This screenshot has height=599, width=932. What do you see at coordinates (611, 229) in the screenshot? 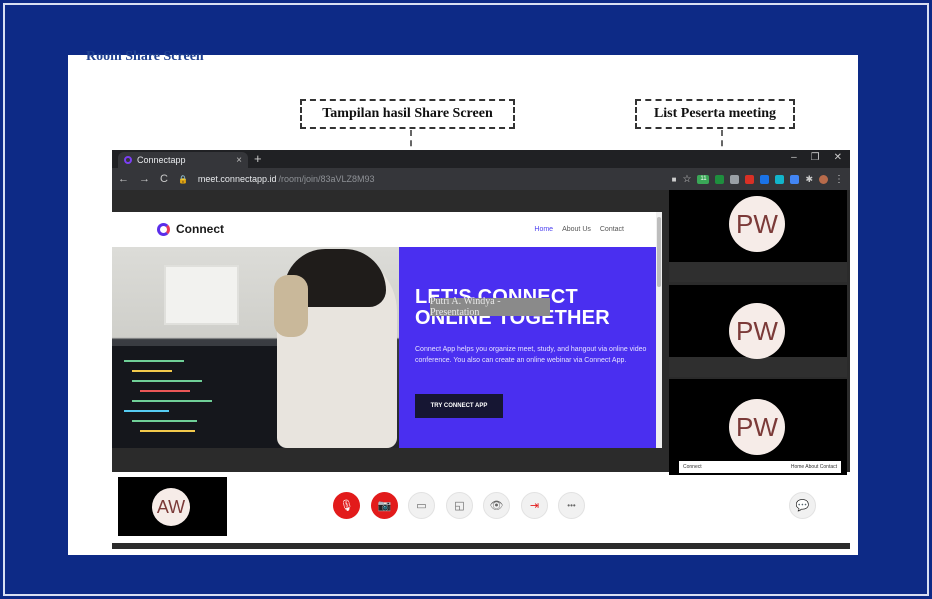
I see `shared-nav-contact: Contact` at bounding box center [611, 229].